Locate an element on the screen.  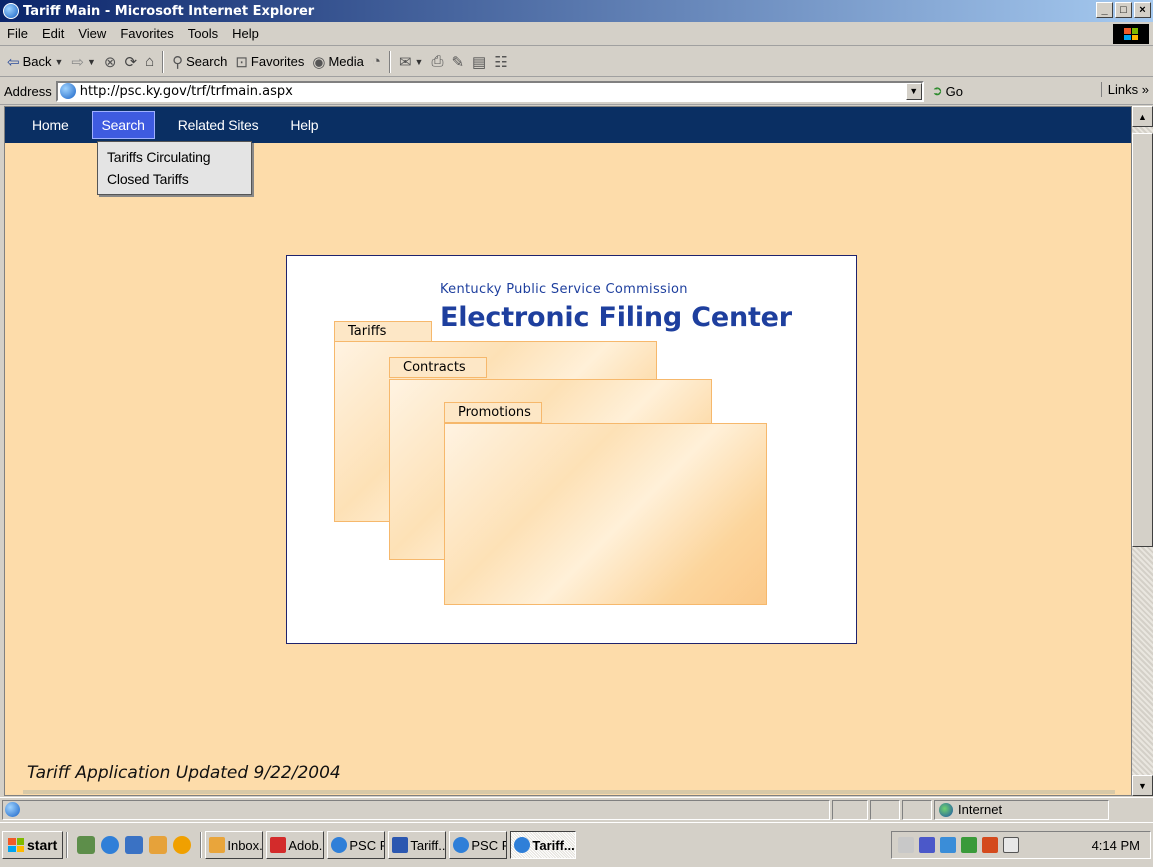
favorites-button: ⊡ Favorites is located at coordinates (269, 62).